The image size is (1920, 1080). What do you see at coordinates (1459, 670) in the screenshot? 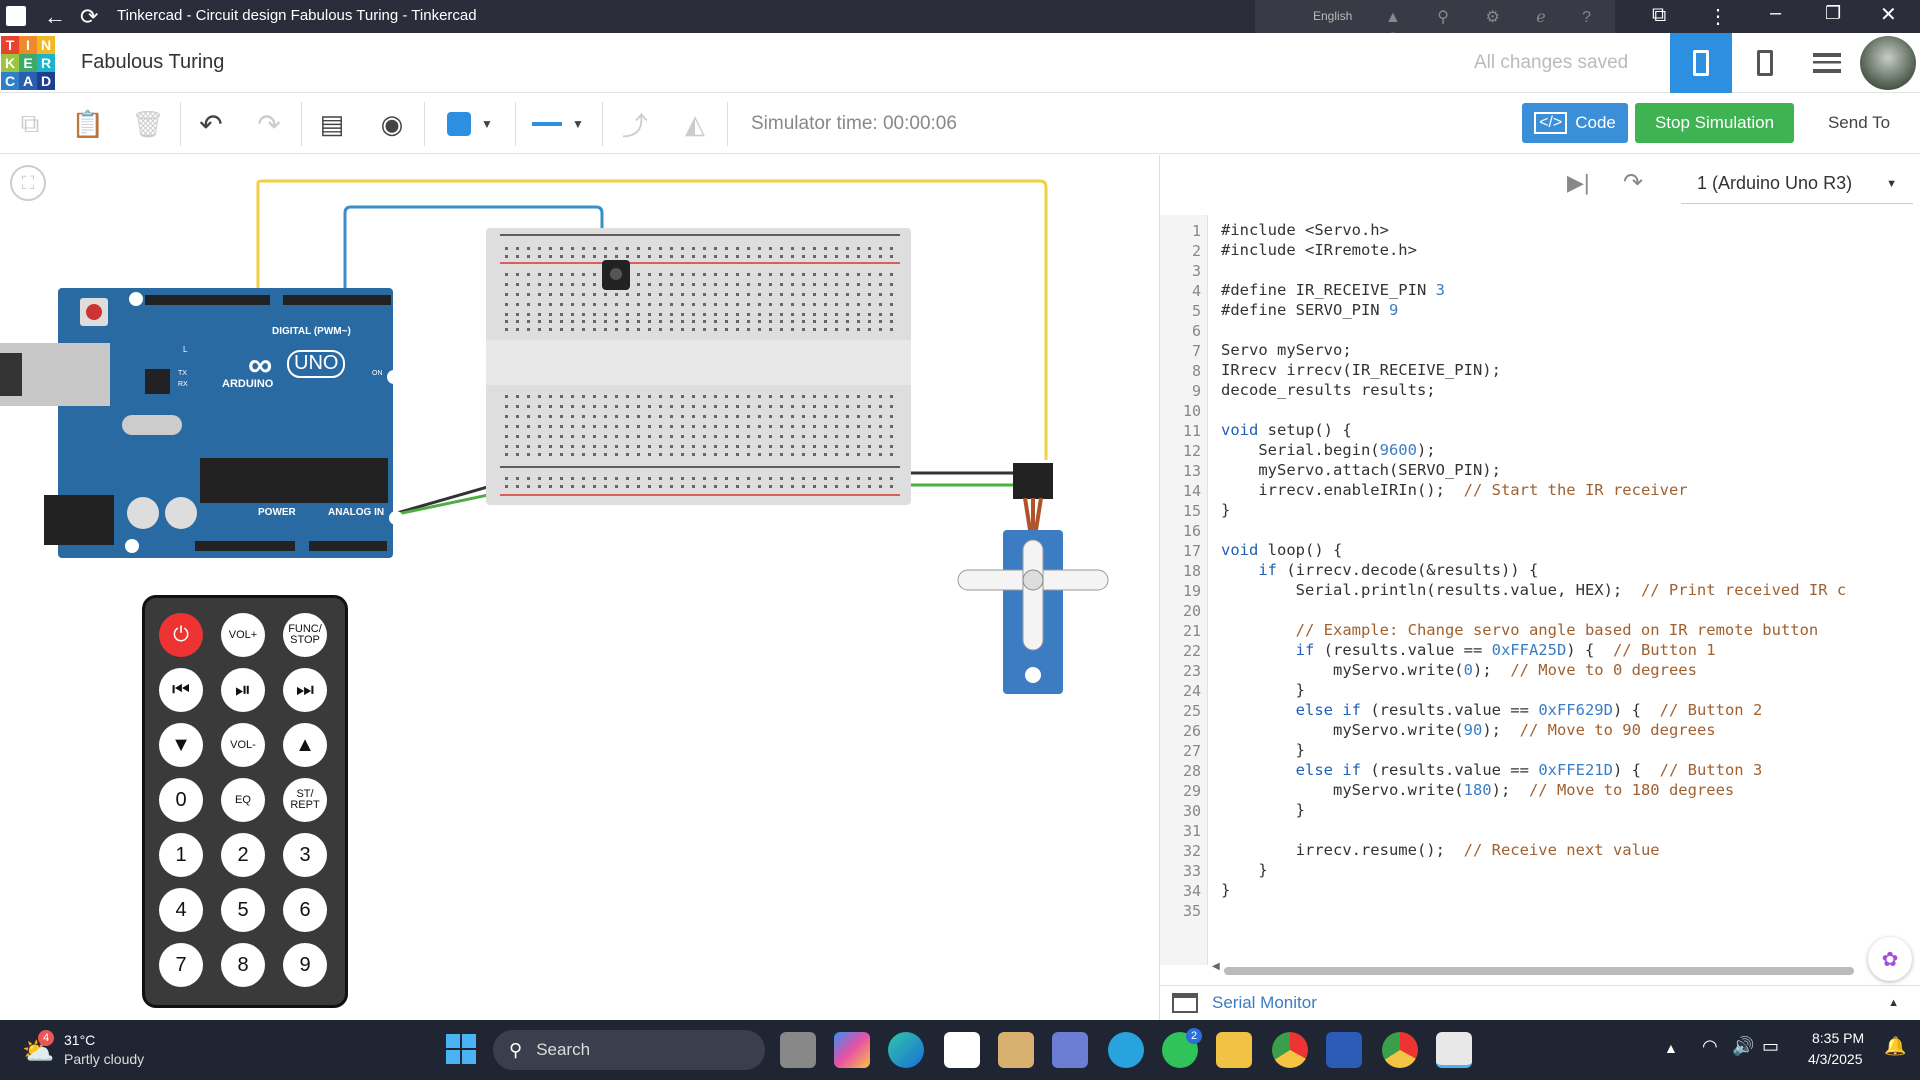
I see `code-line: myServo.write(0); // Move to 0 degrees` at bounding box center [1459, 670].